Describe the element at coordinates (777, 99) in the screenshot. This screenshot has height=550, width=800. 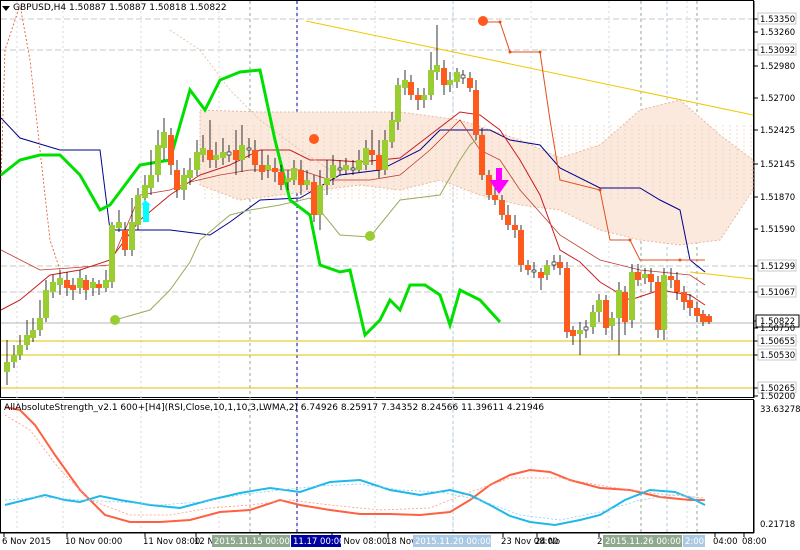
I see `price-label: 1.52700` at that location.